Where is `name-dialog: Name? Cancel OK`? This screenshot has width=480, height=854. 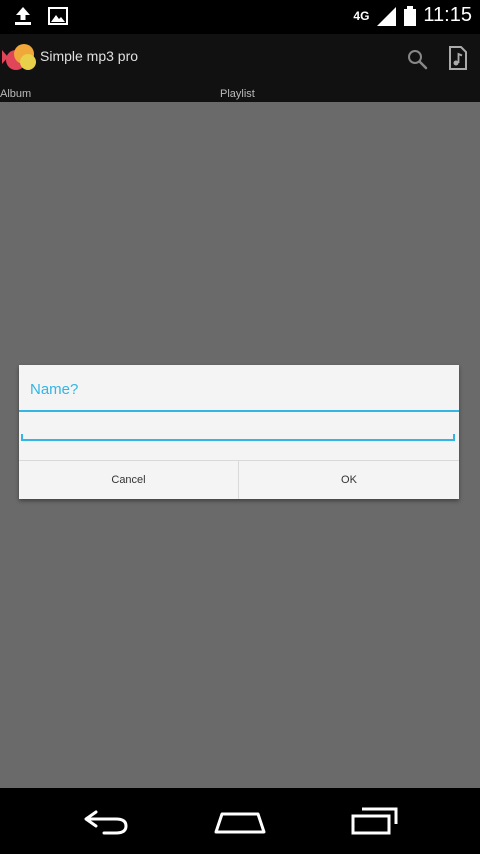 name-dialog: Name? Cancel OK is located at coordinates (239, 432).